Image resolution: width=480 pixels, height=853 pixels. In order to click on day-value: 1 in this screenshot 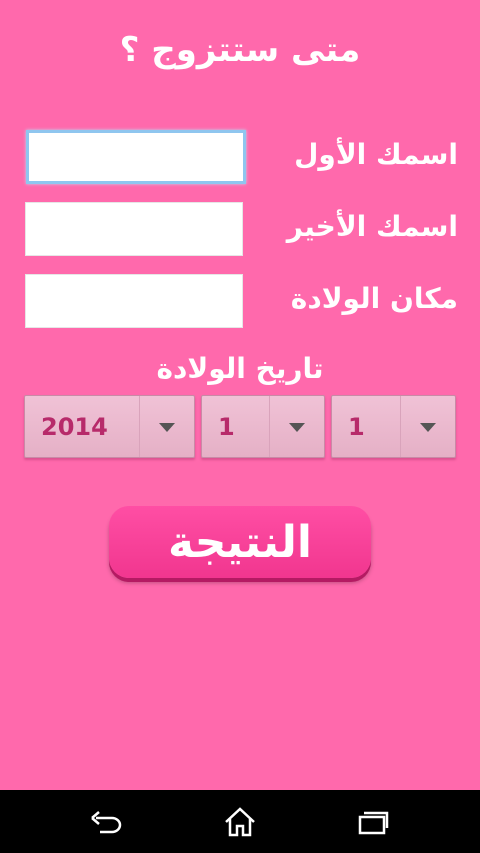, I will do `click(356, 427)`.